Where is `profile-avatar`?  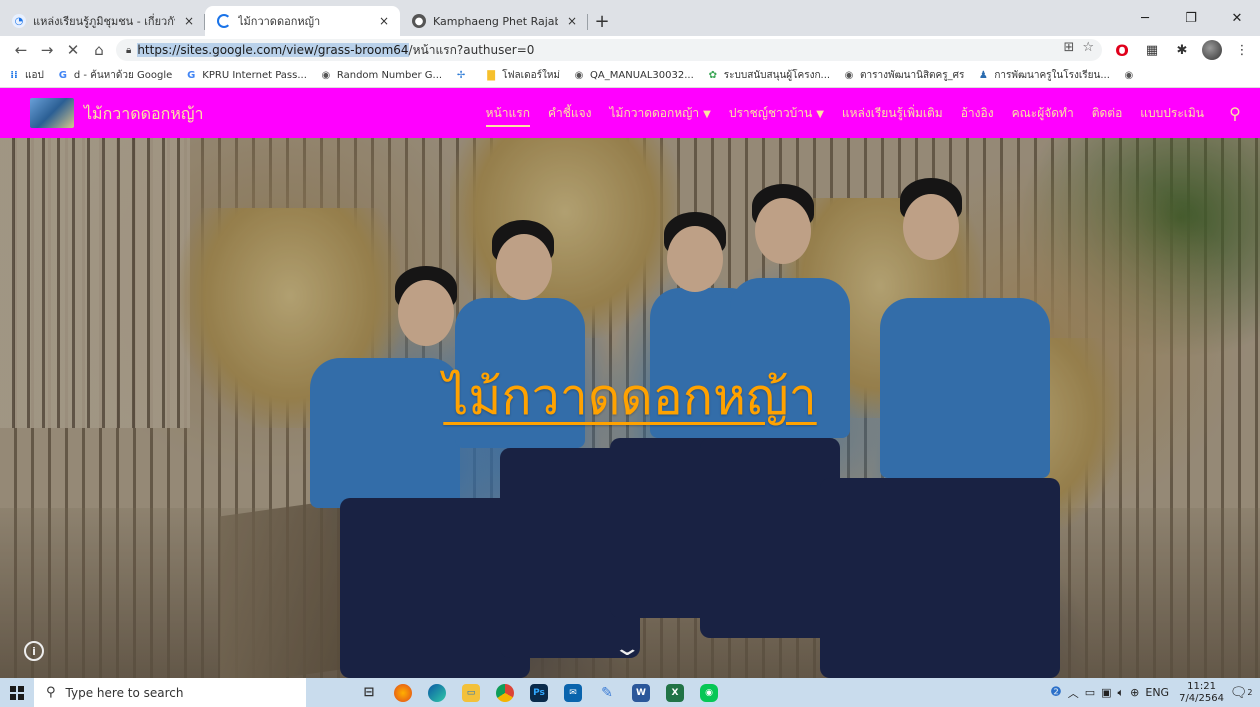
profile-avatar is located at coordinates (1212, 50).